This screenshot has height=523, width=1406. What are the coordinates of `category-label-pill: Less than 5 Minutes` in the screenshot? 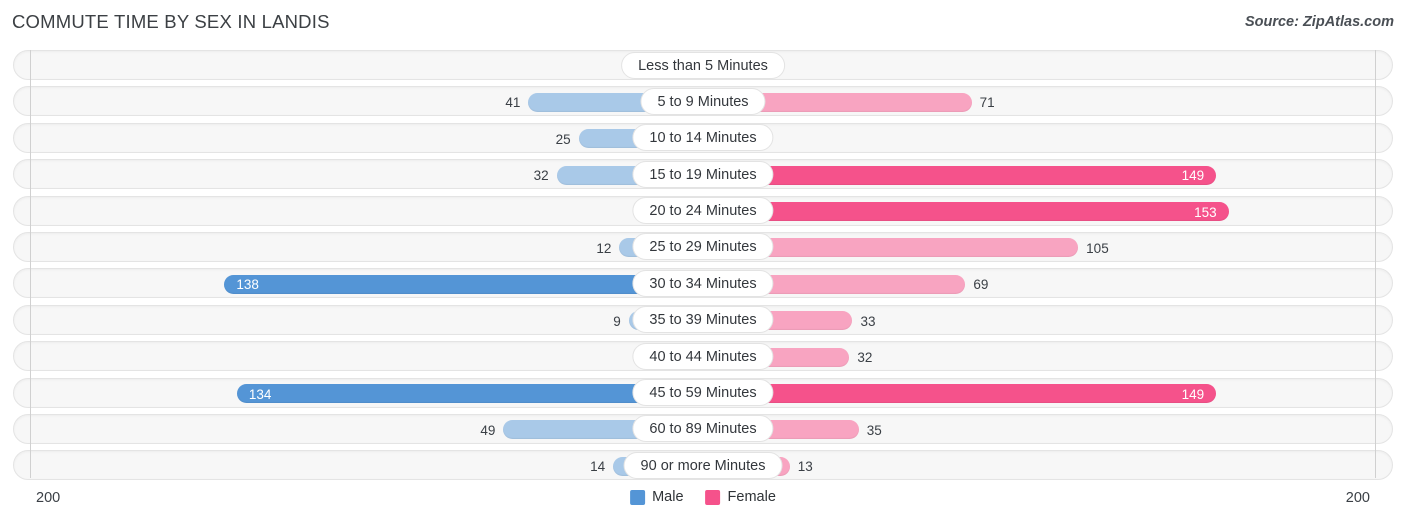 It's located at (703, 65).